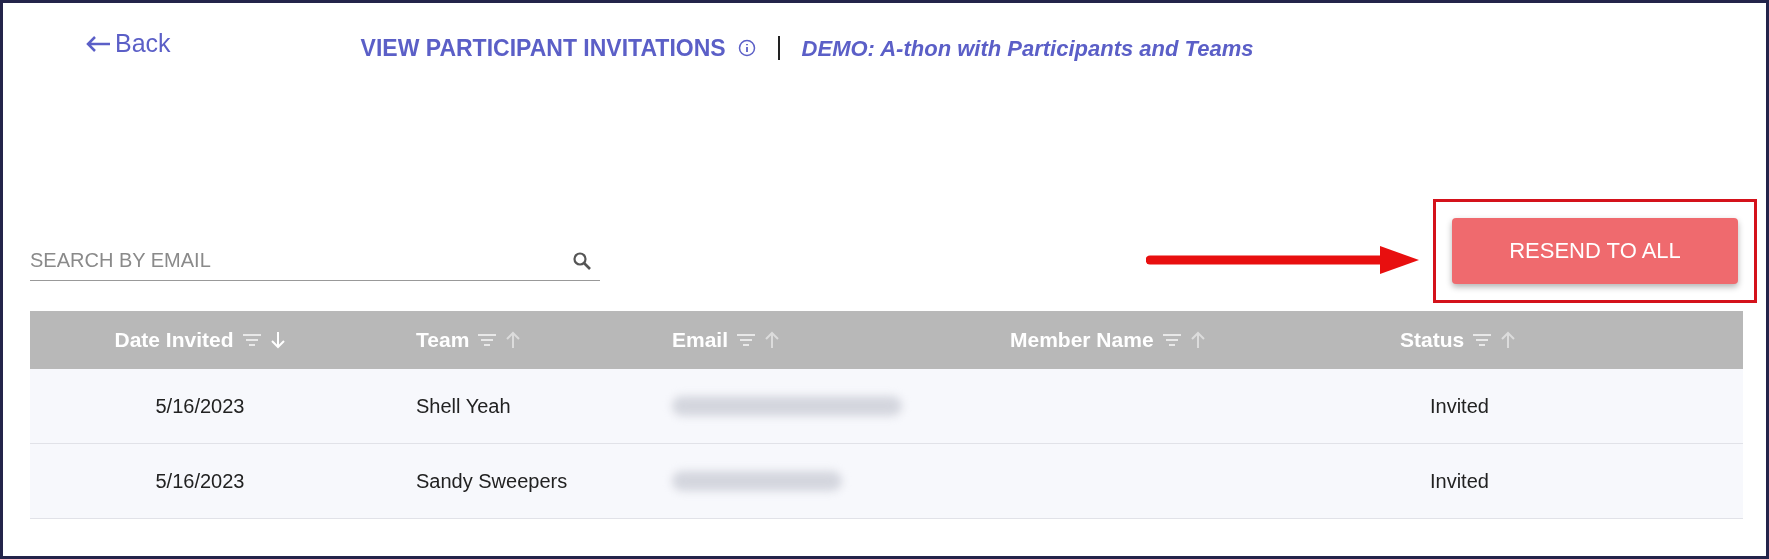 This screenshot has width=1769, height=559. I want to click on column-header: Email, so click(700, 339).